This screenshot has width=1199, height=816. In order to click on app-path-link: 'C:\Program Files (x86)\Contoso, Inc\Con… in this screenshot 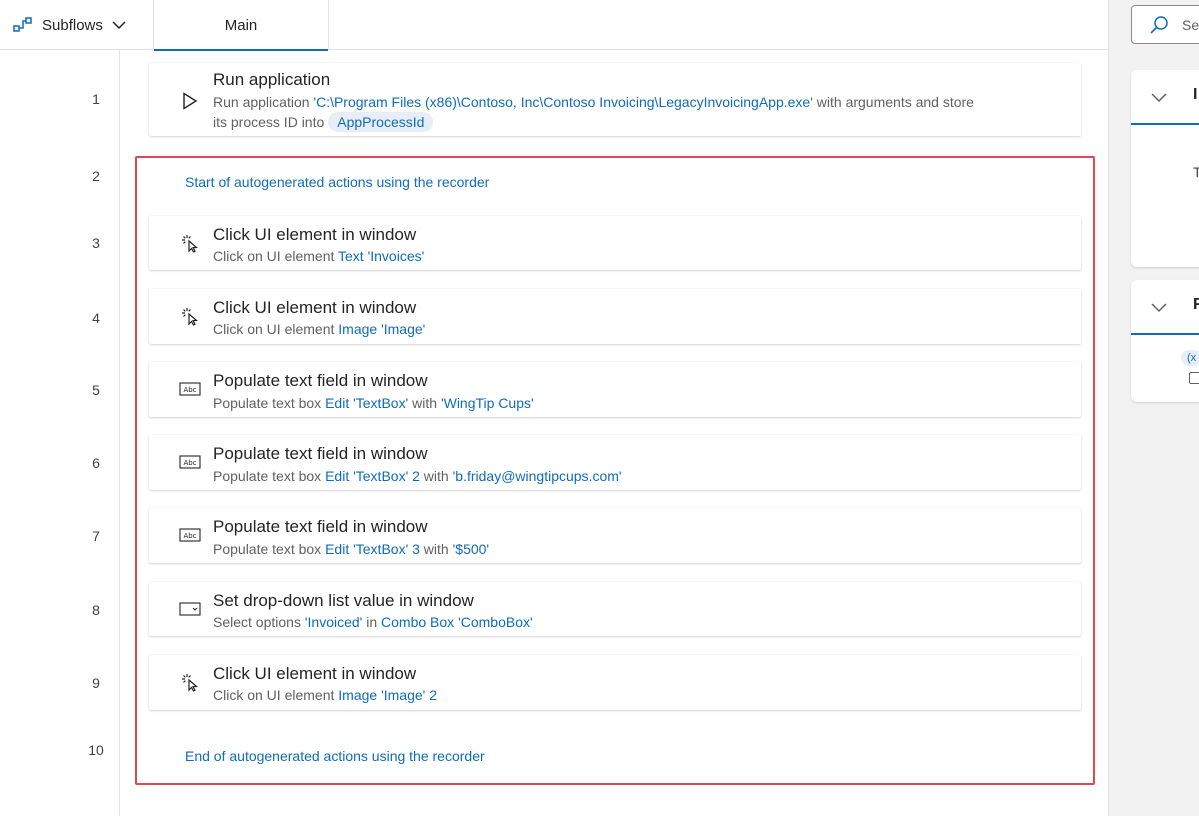, I will do `click(562, 102)`.